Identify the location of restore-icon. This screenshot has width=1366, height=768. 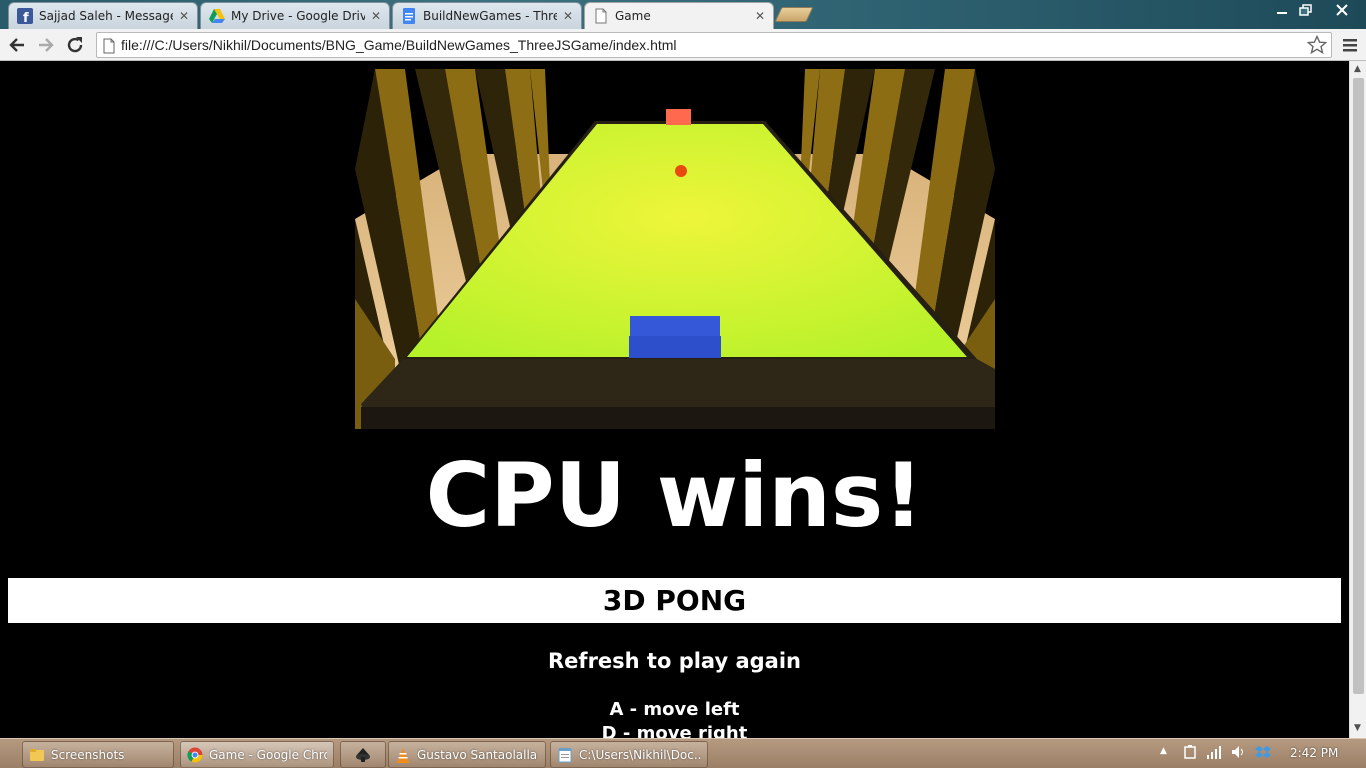
(1306, 10).